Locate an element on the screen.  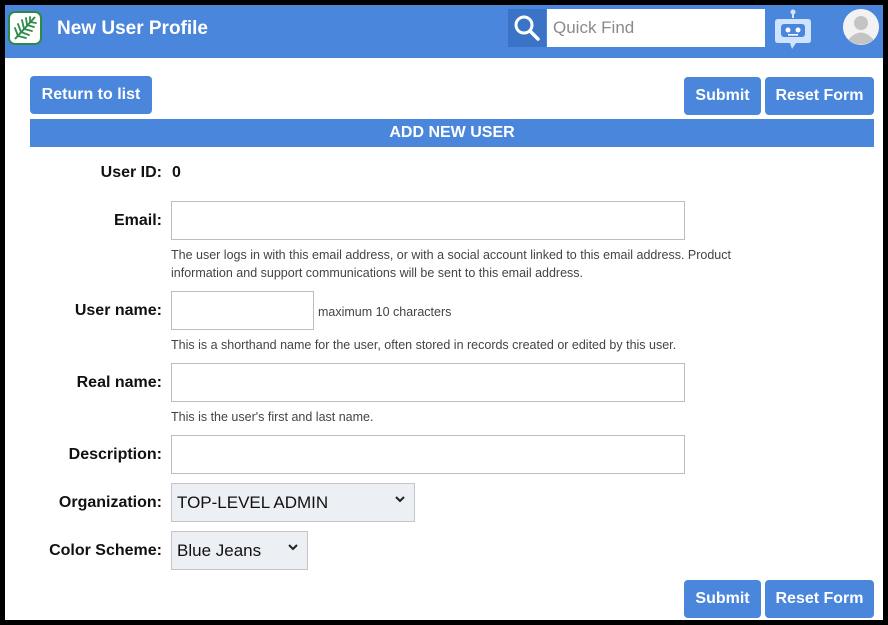
page-title: New User Profile is located at coordinates (132, 28).